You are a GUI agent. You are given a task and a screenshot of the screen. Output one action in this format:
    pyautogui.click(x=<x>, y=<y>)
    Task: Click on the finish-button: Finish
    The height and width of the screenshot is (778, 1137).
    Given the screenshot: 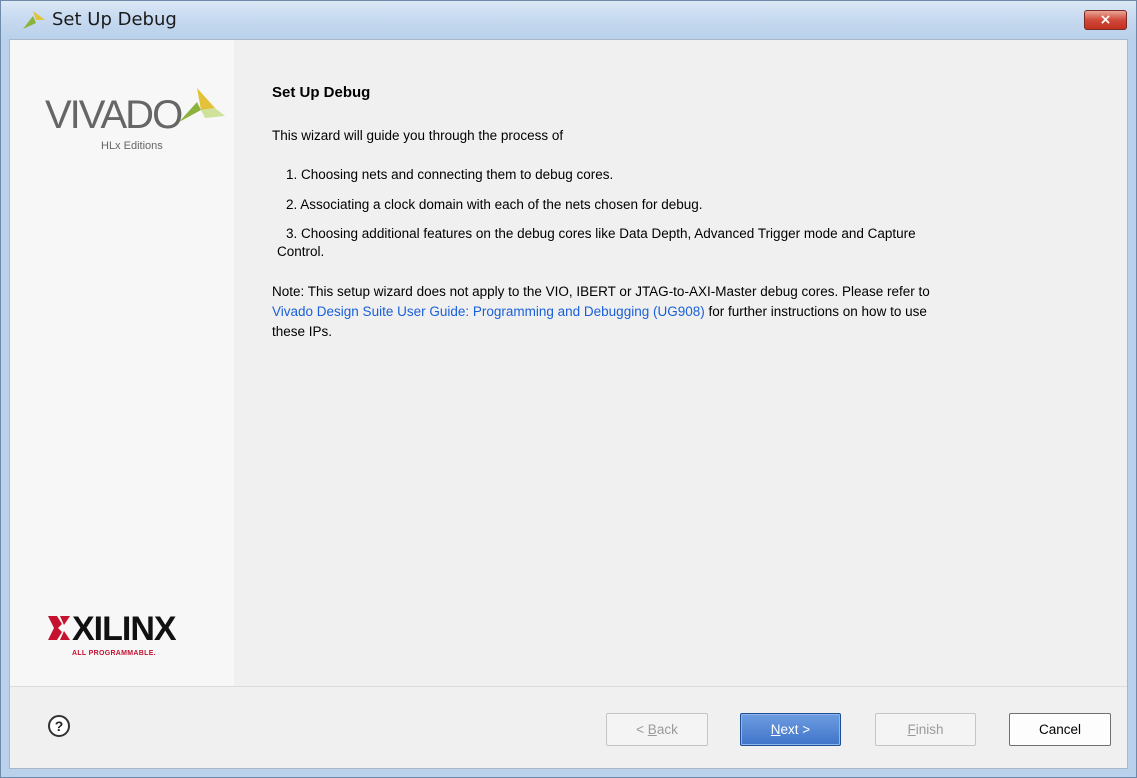 What is the action you would take?
    pyautogui.click(x=925, y=729)
    